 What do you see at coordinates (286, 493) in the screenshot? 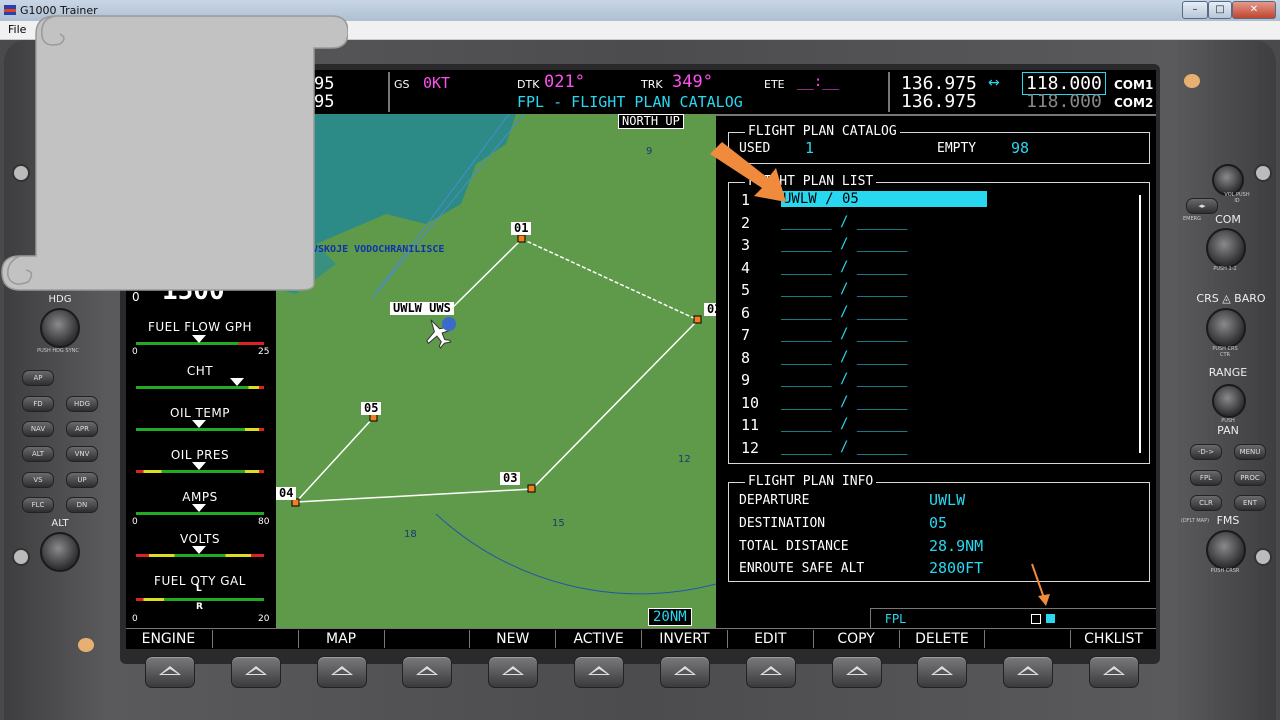
I see `waypoint-04: 04` at bounding box center [286, 493].